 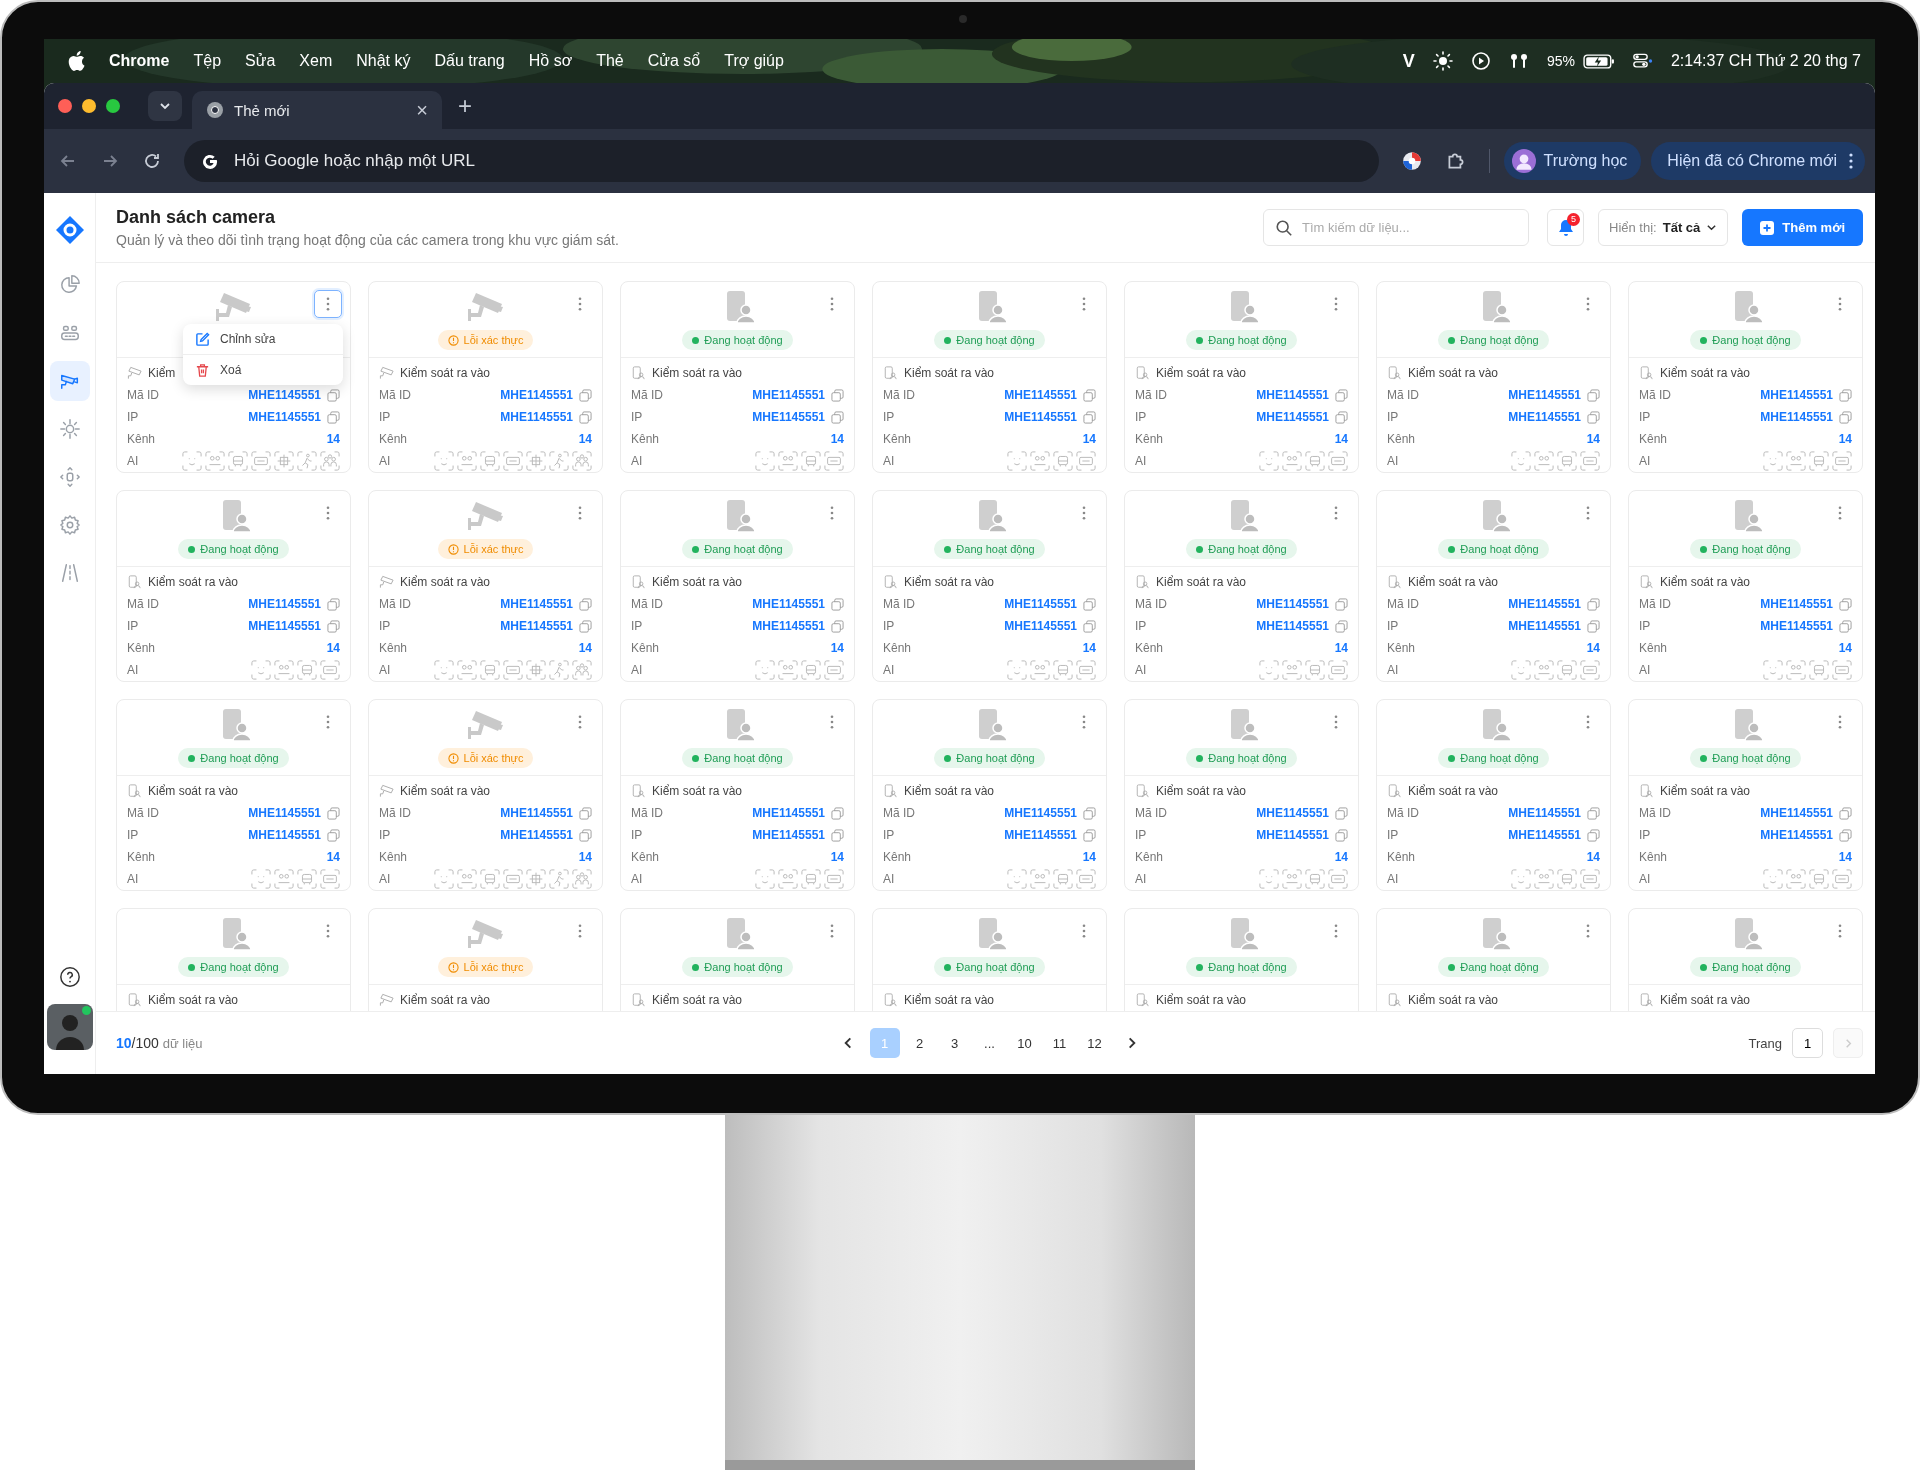 I want to click on menu-item: Sửa, so click(x=260, y=61).